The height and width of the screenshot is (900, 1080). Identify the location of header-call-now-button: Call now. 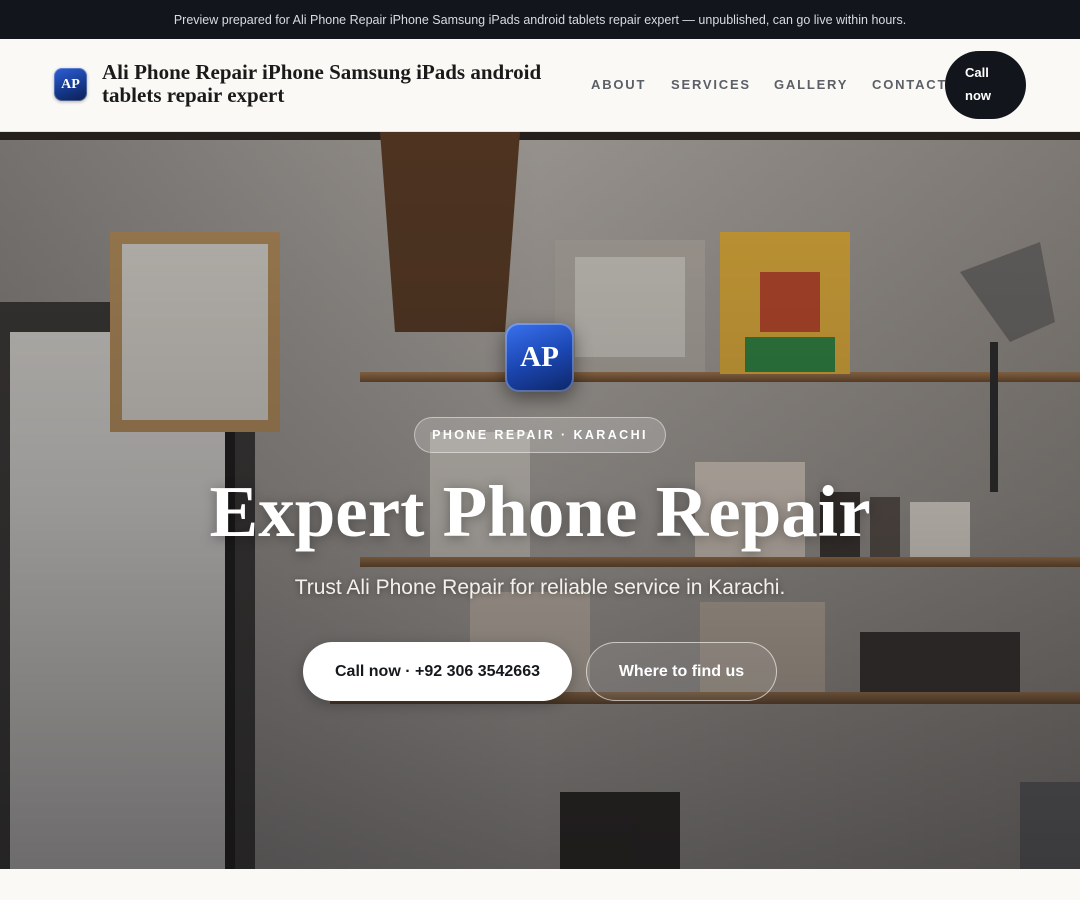
(985, 85).